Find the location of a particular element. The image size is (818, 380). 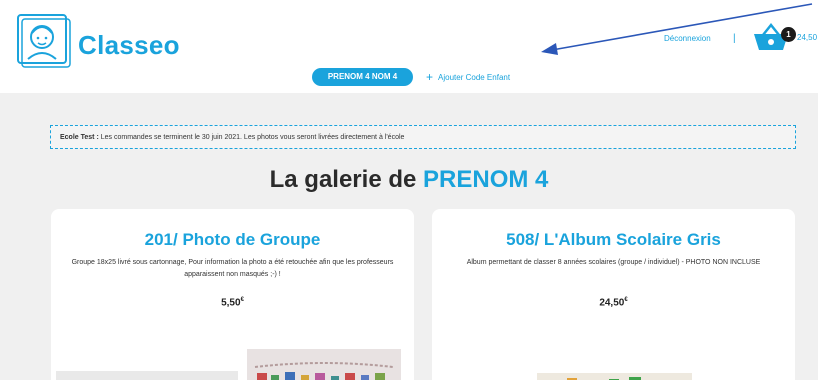

price-value: 5,50 is located at coordinates (231, 303).